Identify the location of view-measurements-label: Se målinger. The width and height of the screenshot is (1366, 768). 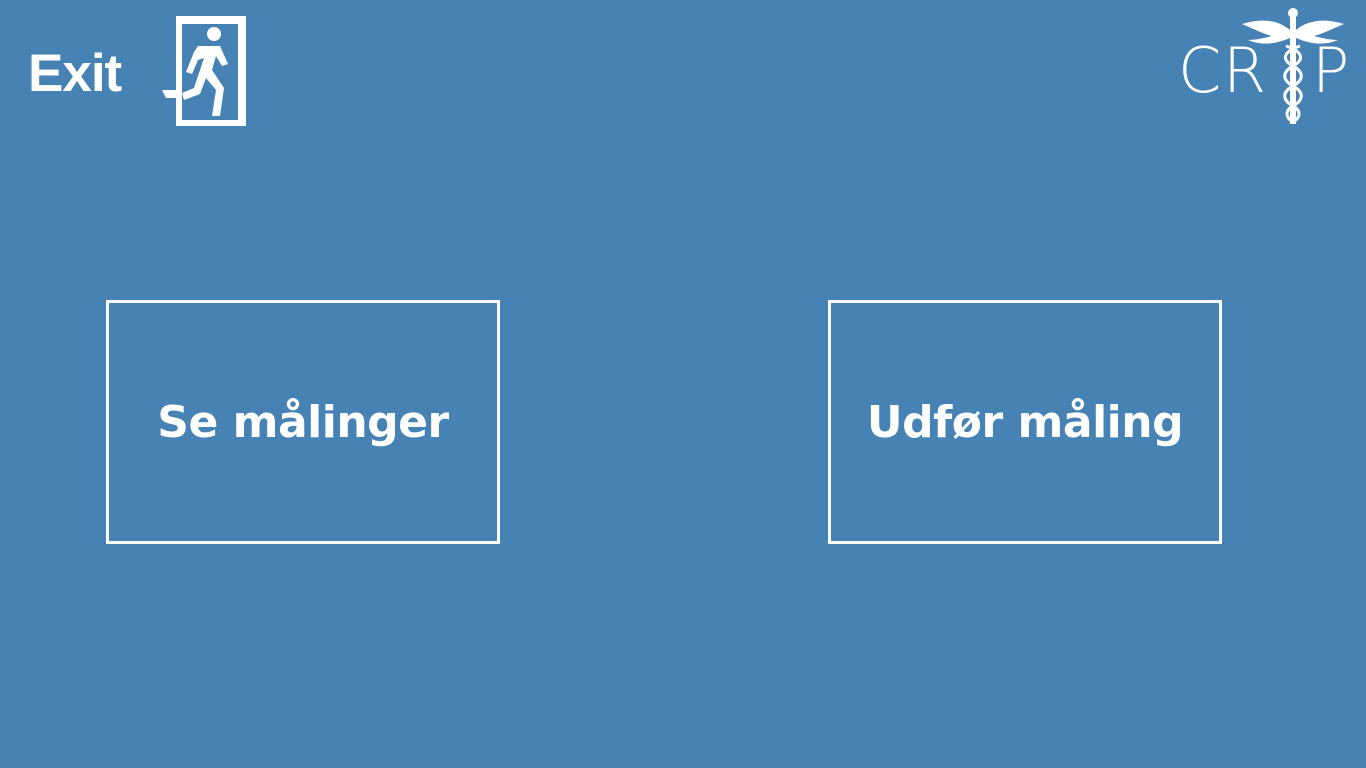
(303, 422).